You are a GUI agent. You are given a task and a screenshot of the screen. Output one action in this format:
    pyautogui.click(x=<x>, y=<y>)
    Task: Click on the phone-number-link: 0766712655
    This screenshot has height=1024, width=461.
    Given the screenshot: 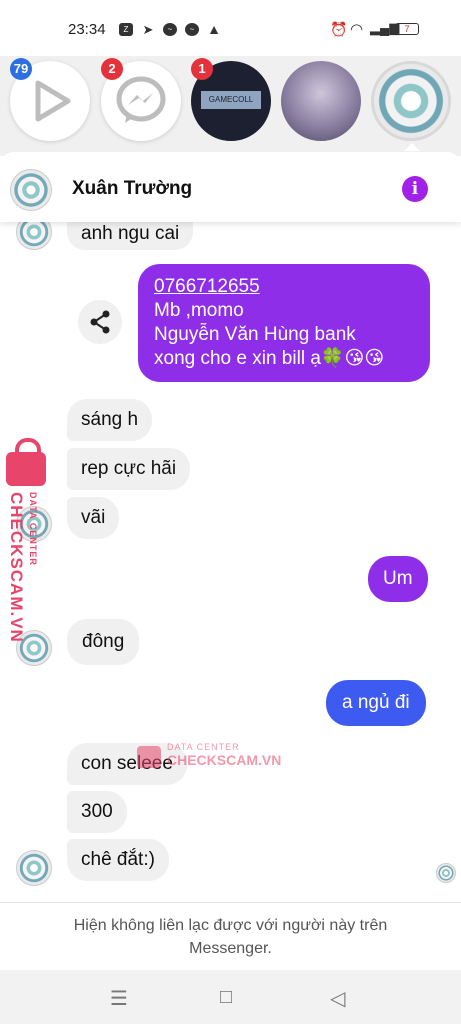 What is the action you would take?
    pyautogui.click(x=284, y=287)
    